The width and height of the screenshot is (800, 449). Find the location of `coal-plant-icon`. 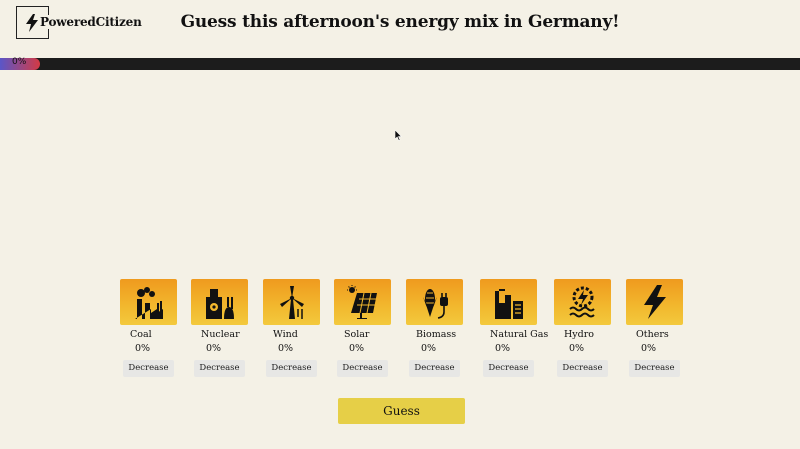

coal-plant-icon is located at coordinates (149, 303).